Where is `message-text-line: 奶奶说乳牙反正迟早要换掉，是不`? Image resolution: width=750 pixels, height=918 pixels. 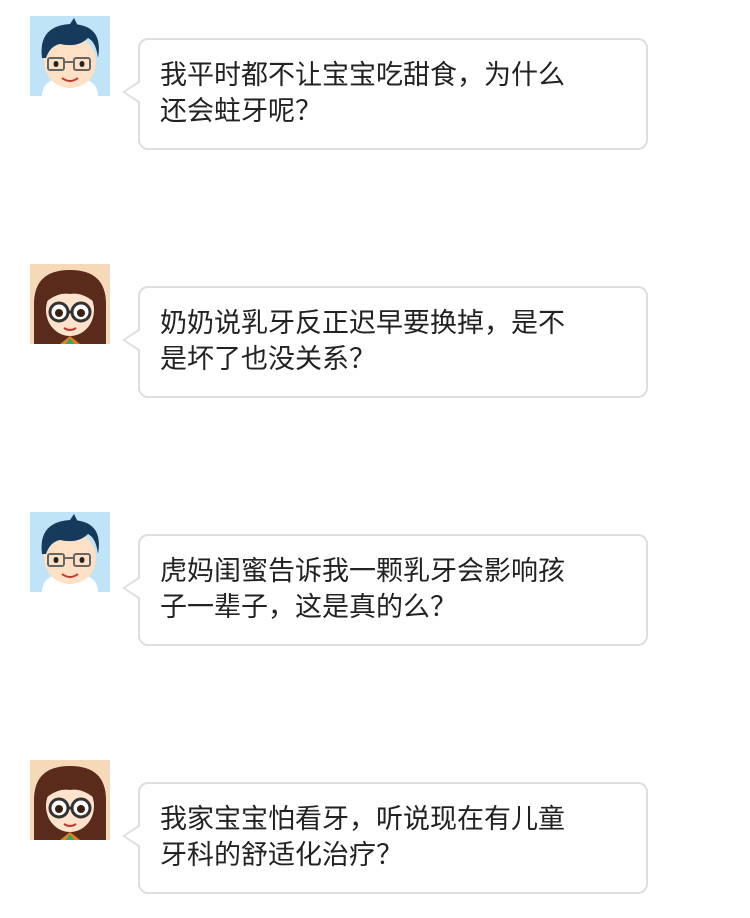
message-text-line: 奶奶说乳牙反正迟早要换掉，是不 is located at coordinates (362, 323).